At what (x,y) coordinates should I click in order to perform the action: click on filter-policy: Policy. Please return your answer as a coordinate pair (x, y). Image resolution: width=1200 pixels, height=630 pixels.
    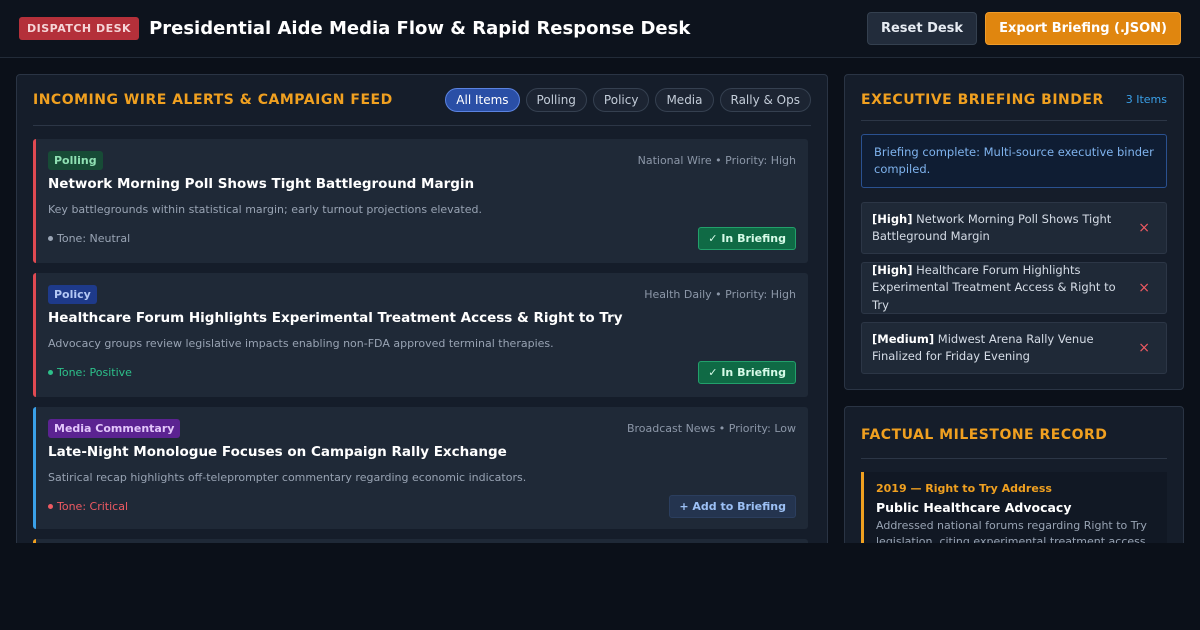
    Looking at the image, I should click on (621, 100).